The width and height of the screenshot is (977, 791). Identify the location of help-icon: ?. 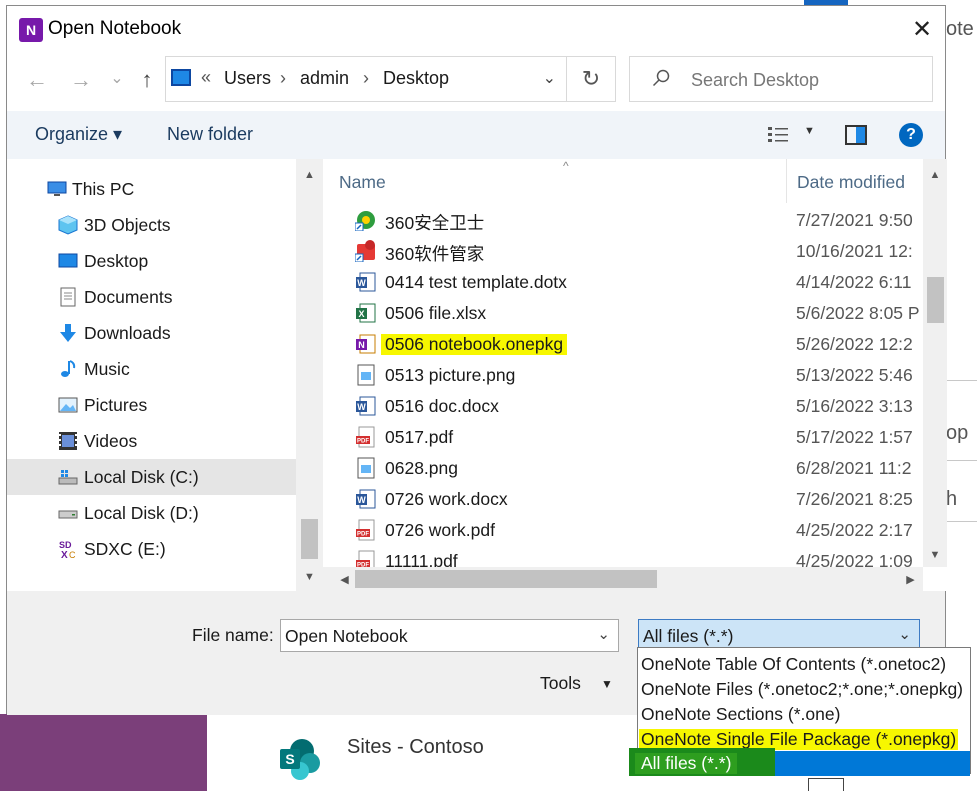
(911, 135).